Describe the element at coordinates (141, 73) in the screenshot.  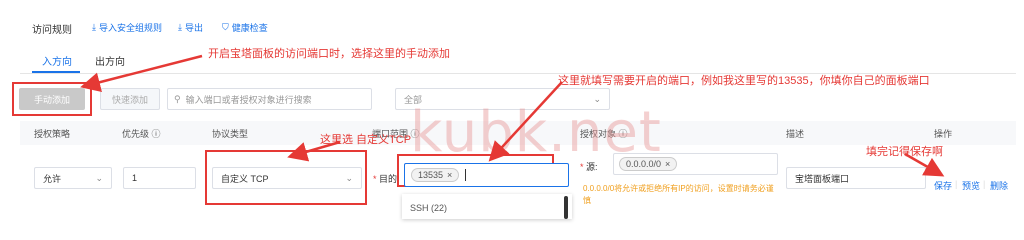
I see `arrow-manual-add` at that location.